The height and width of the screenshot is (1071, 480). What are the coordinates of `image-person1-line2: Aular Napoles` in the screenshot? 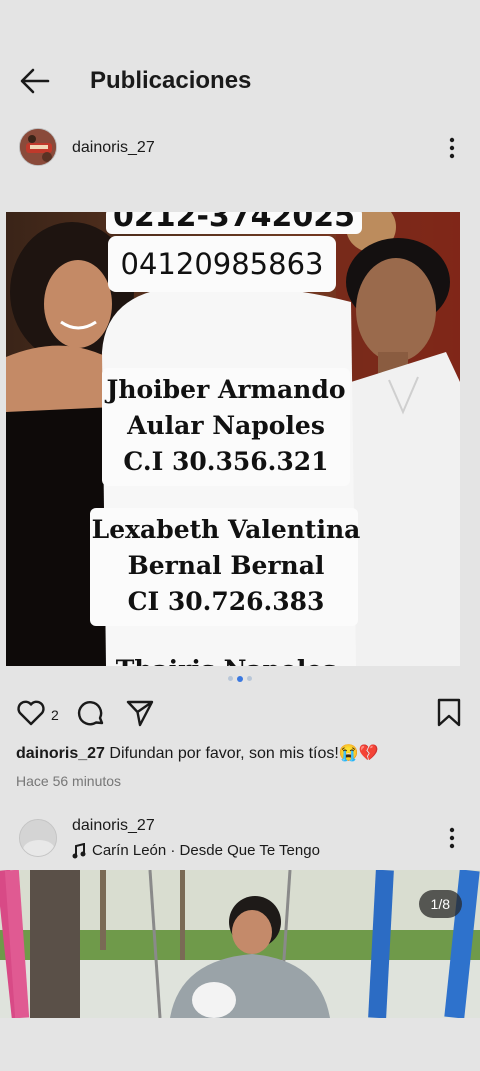 It's located at (225, 425).